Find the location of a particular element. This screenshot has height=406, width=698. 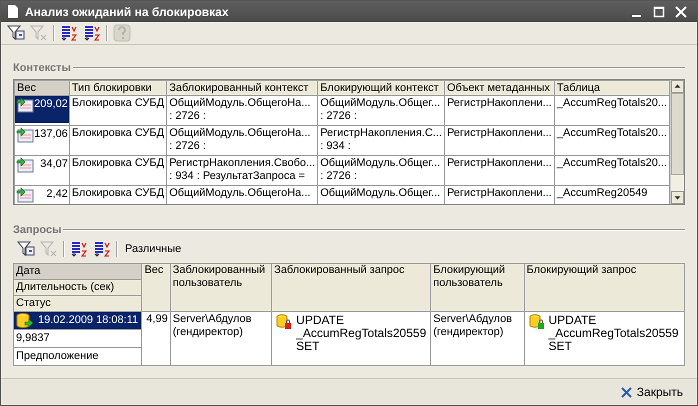

column-header: Заблокированный запрос is located at coordinates (351, 288).